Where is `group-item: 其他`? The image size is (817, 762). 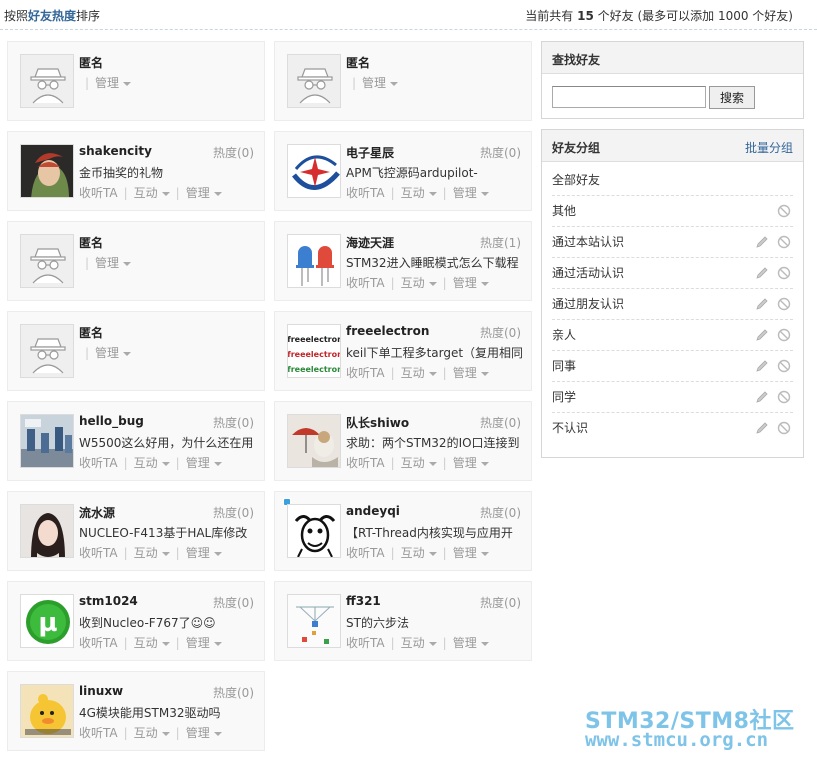 group-item: 其他 is located at coordinates (672, 211).